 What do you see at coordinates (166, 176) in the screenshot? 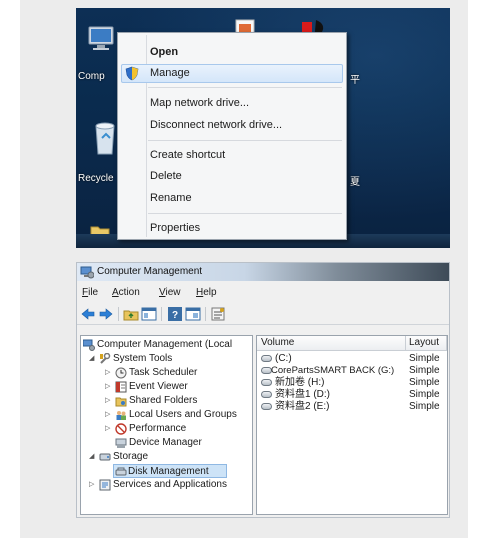
I see `menu-item-delete: Delete` at bounding box center [166, 176].